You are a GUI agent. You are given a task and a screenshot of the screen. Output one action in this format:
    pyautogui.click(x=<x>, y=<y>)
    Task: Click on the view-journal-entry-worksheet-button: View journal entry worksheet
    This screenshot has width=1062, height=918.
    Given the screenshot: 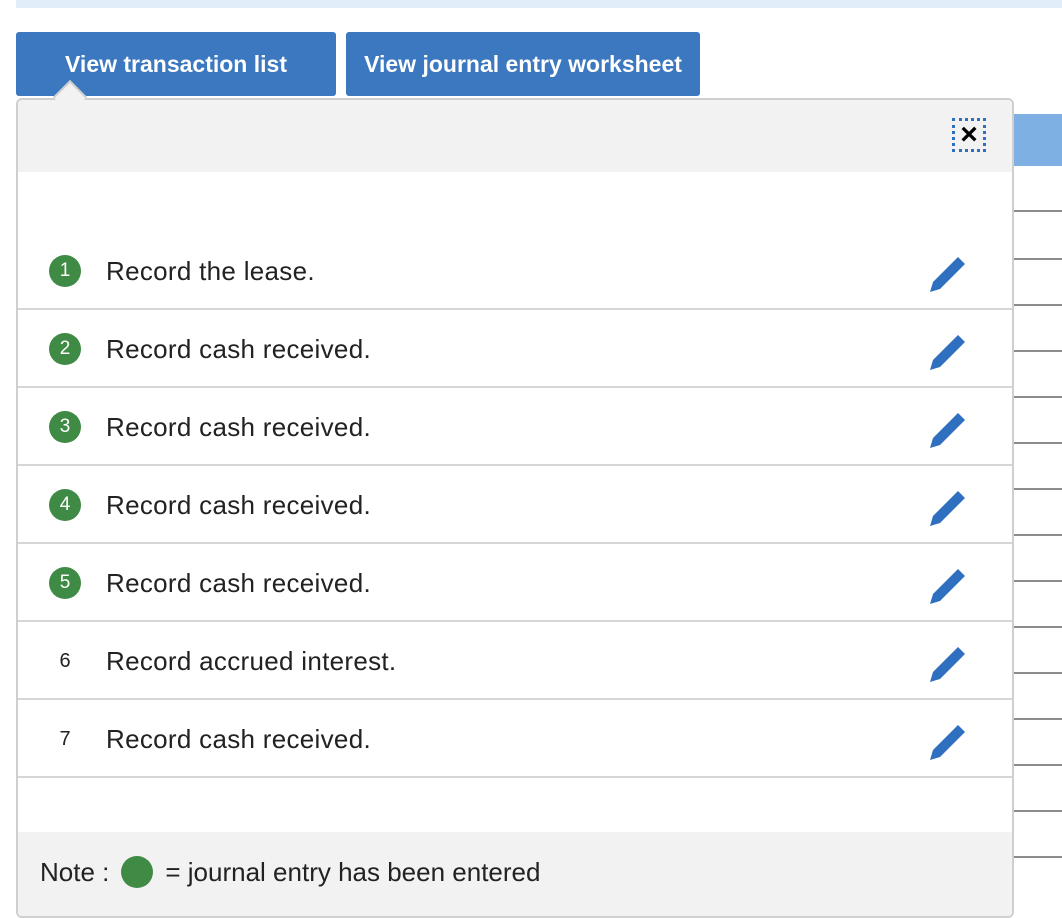 What is the action you would take?
    pyautogui.click(x=523, y=64)
    